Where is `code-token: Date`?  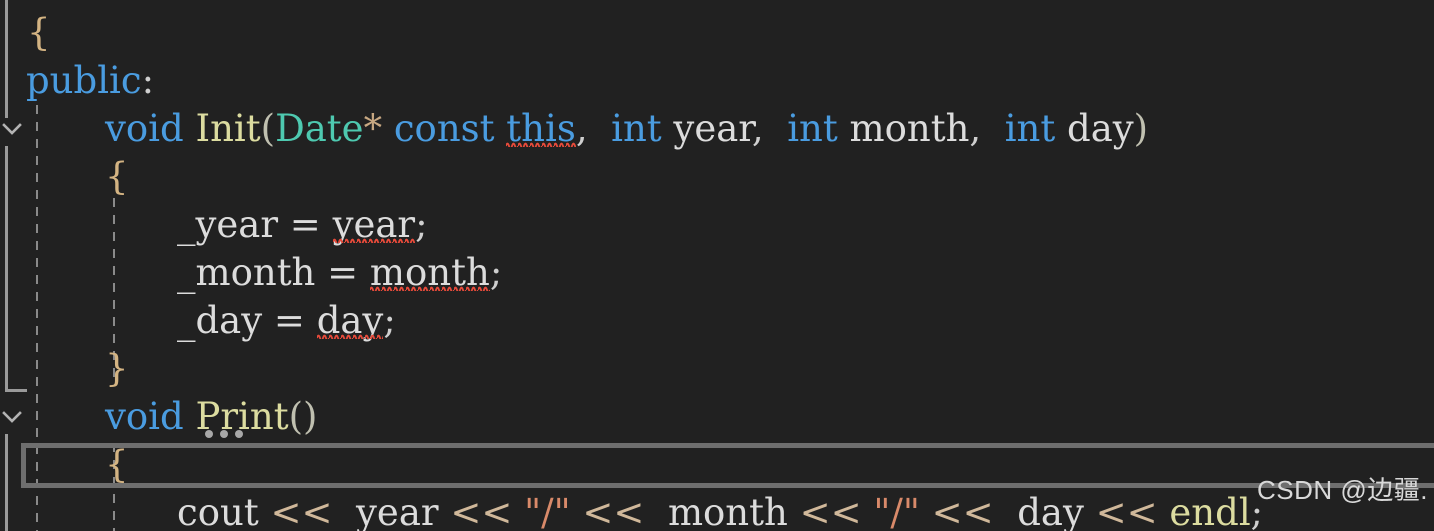
code-token: Date is located at coordinates (319, 128).